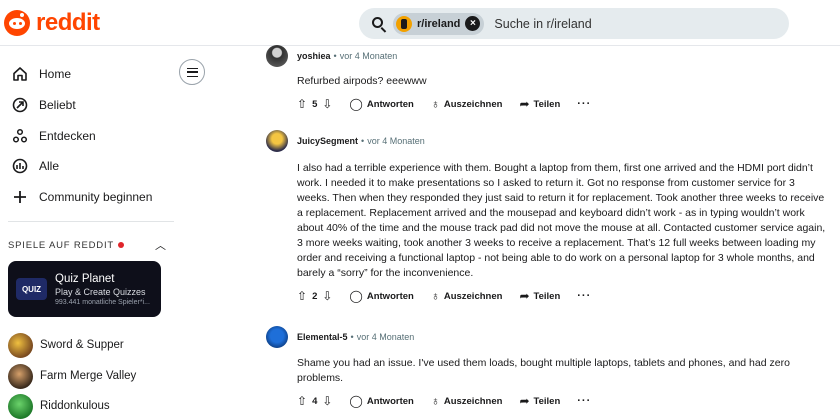 The image size is (840, 420). Describe the element at coordinates (404, 23) in the screenshot. I see `subreddit-avatar-icon` at that location.